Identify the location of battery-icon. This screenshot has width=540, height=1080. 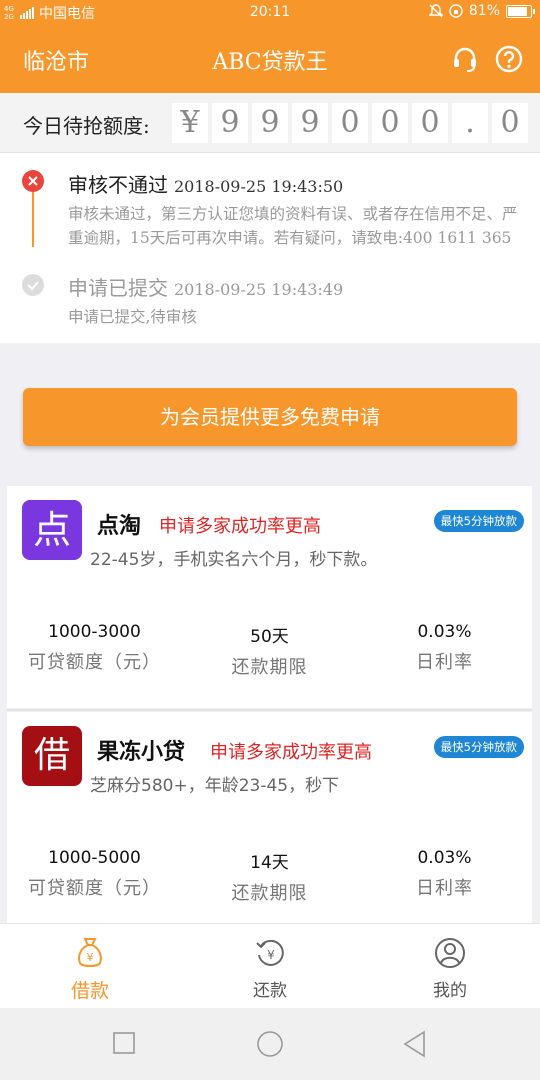
(520, 11).